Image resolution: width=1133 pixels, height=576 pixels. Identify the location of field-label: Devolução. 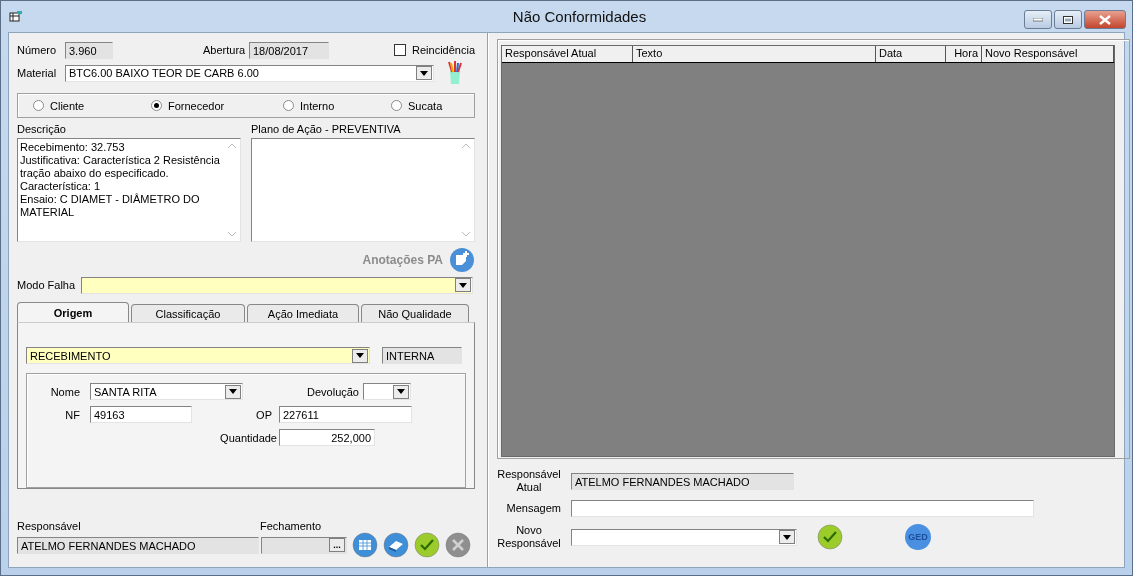
(332, 391).